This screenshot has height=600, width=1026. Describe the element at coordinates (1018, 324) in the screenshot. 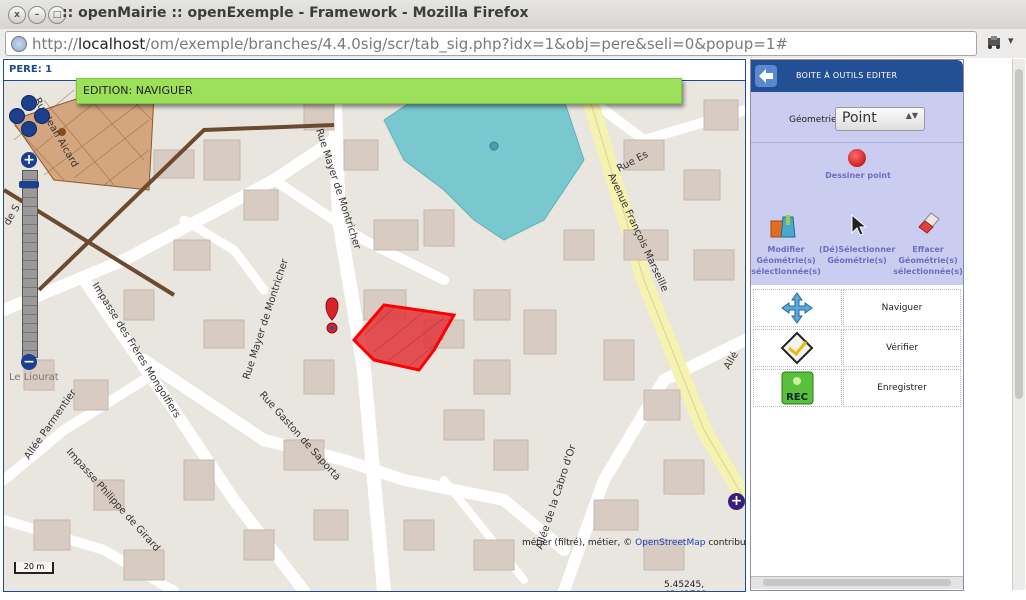

I see `page-vertical-scrollbar` at that location.